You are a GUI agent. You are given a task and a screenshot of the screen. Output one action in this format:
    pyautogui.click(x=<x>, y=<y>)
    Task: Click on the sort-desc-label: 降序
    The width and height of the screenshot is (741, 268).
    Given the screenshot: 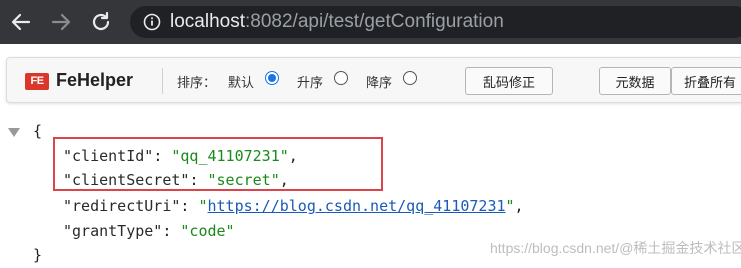 What is the action you would take?
    pyautogui.click(x=379, y=81)
    